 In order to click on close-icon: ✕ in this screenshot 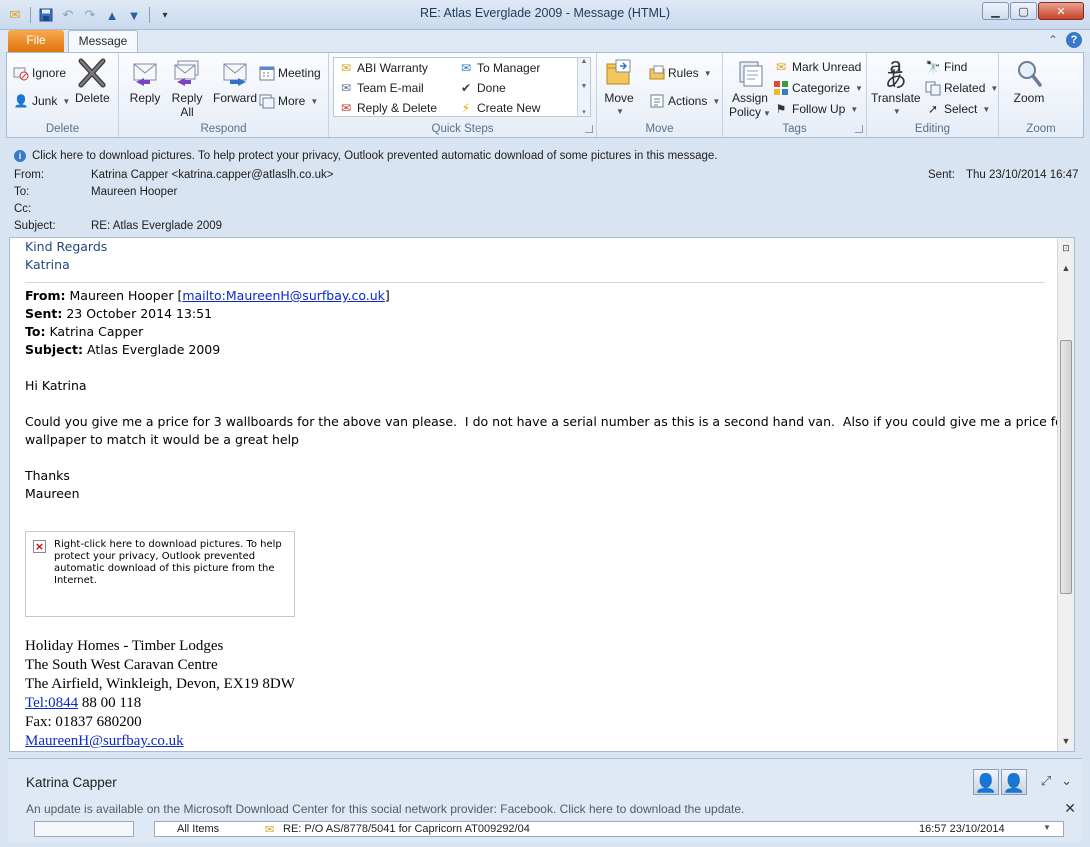, I will do `click(1070, 808)`.